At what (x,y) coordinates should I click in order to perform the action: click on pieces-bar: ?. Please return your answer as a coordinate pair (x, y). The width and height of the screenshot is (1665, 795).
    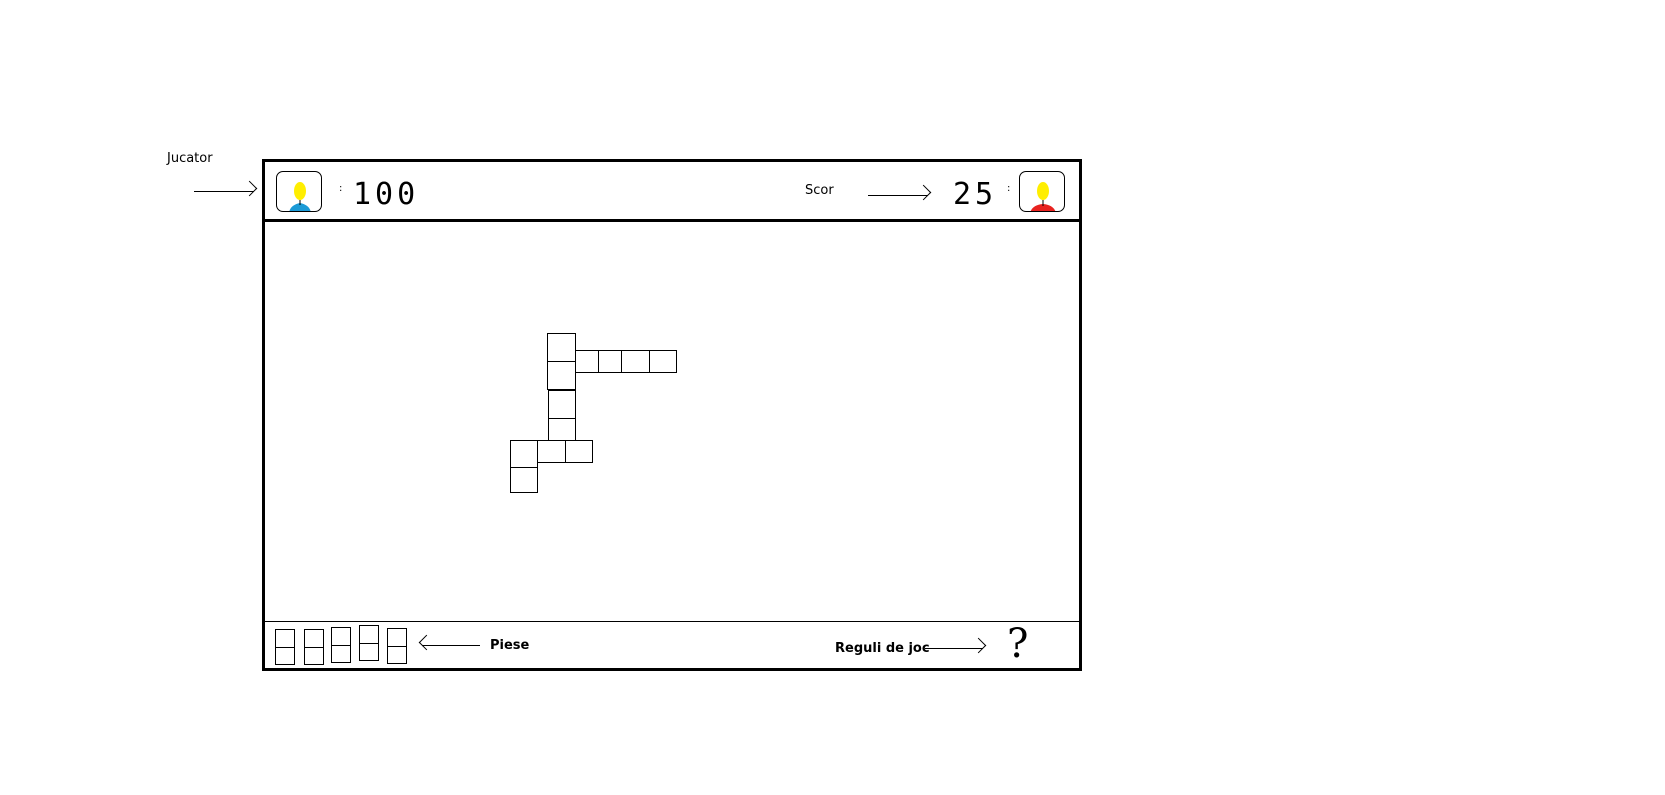
    Looking at the image, I should click on (672, 644).